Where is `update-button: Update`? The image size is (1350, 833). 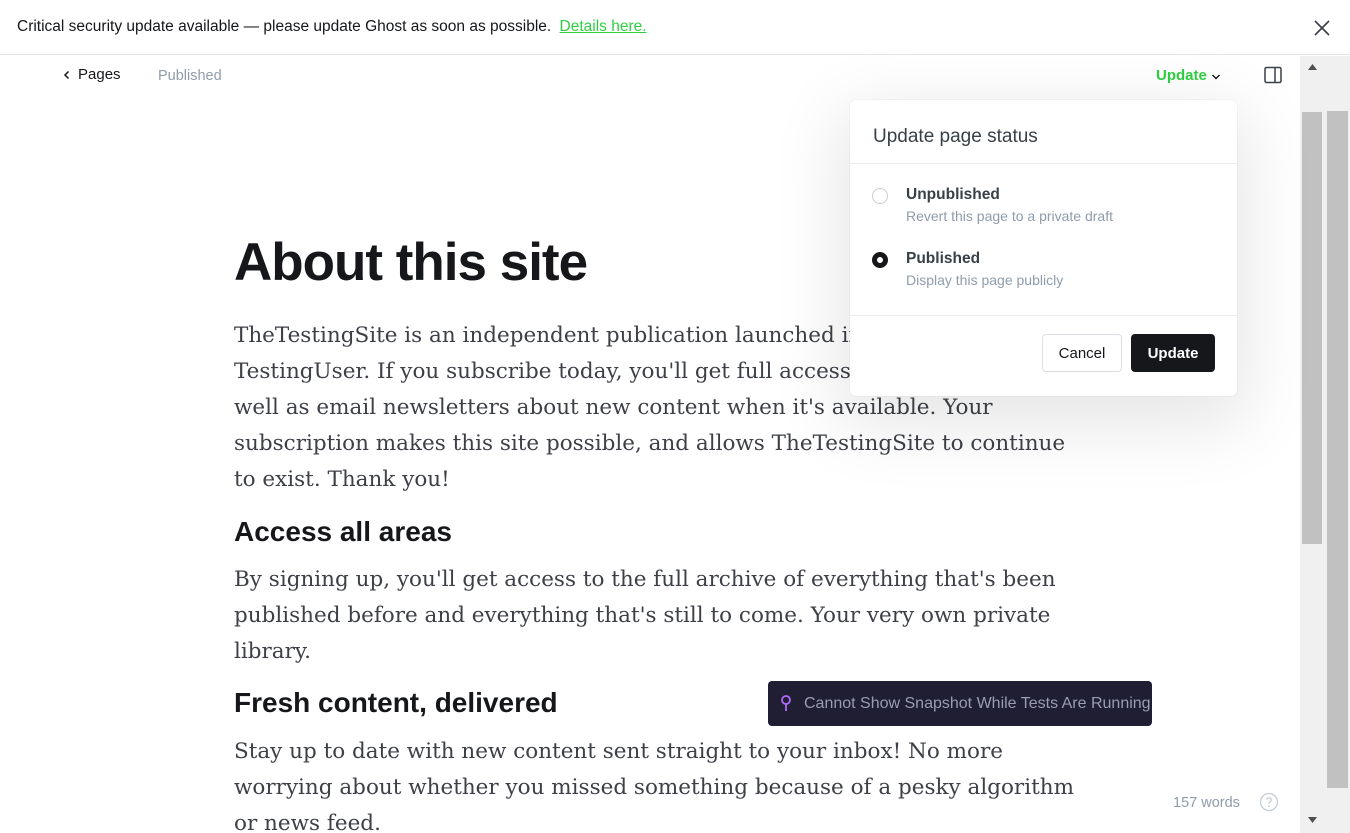 update-button: Update is located at coordinates (1173, 353).